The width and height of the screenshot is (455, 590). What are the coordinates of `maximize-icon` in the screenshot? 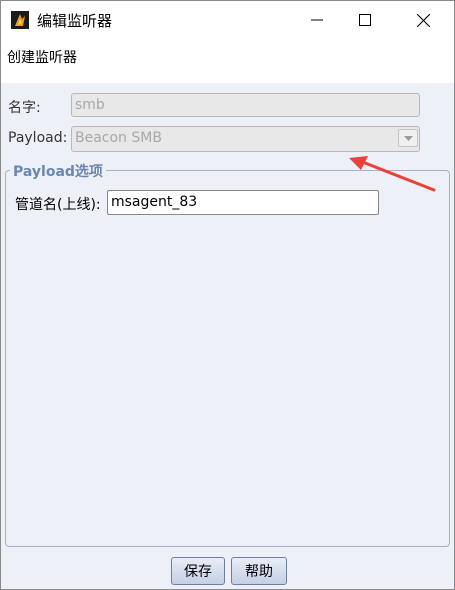 It's located at (365, 20).